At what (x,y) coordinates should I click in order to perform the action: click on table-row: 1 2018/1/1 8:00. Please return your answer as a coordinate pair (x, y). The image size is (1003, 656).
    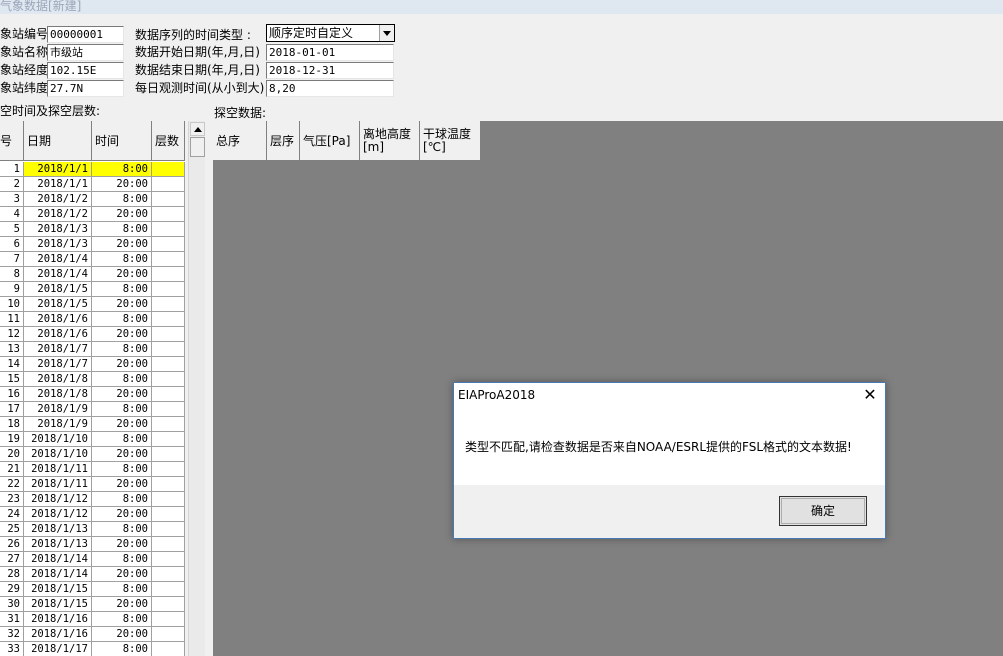
    Looking at the image, I should click on (92, 169).